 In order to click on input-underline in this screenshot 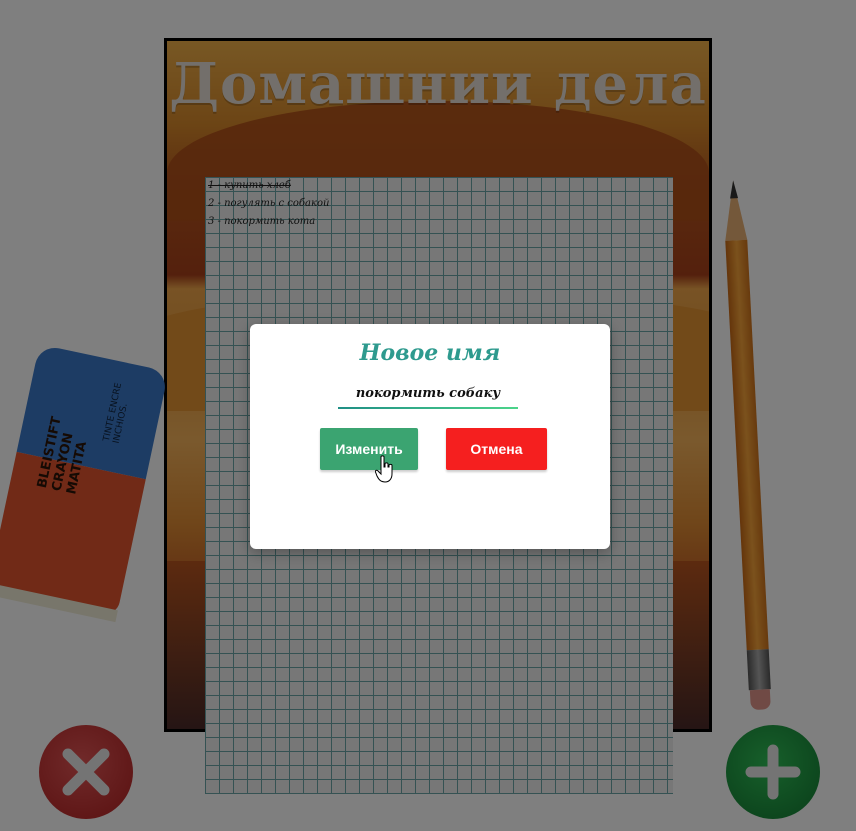, I will do `click(428, 408)`.